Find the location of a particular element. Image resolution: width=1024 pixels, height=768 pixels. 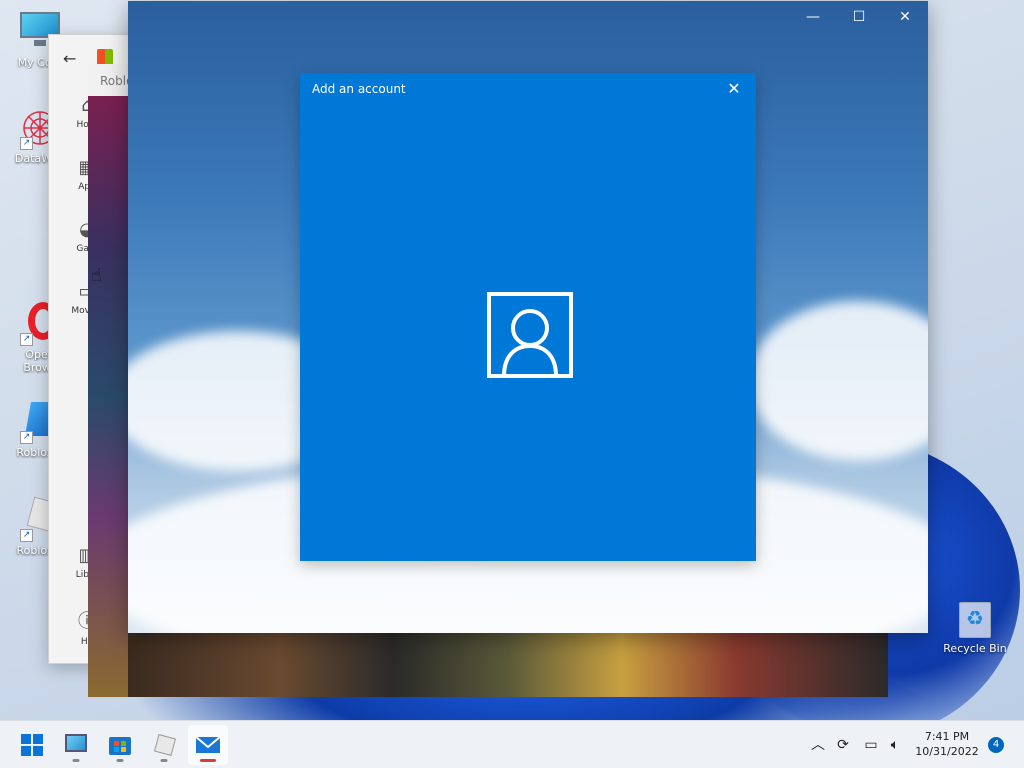

dialog-close-button: ✕ is located at coordinates (734, 89).